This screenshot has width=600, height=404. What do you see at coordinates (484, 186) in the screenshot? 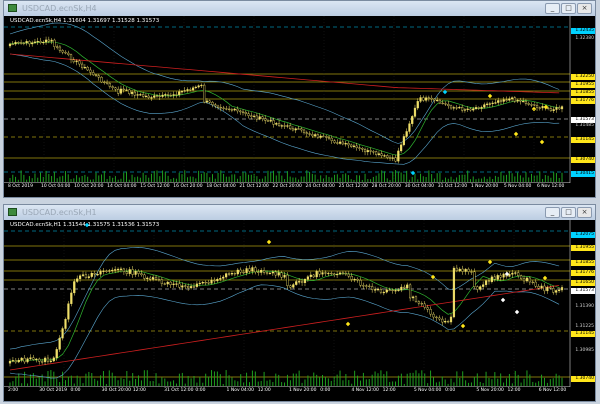
I see `h4-time-label: 1 Nov 20:00` at bounding box center [484, 186].